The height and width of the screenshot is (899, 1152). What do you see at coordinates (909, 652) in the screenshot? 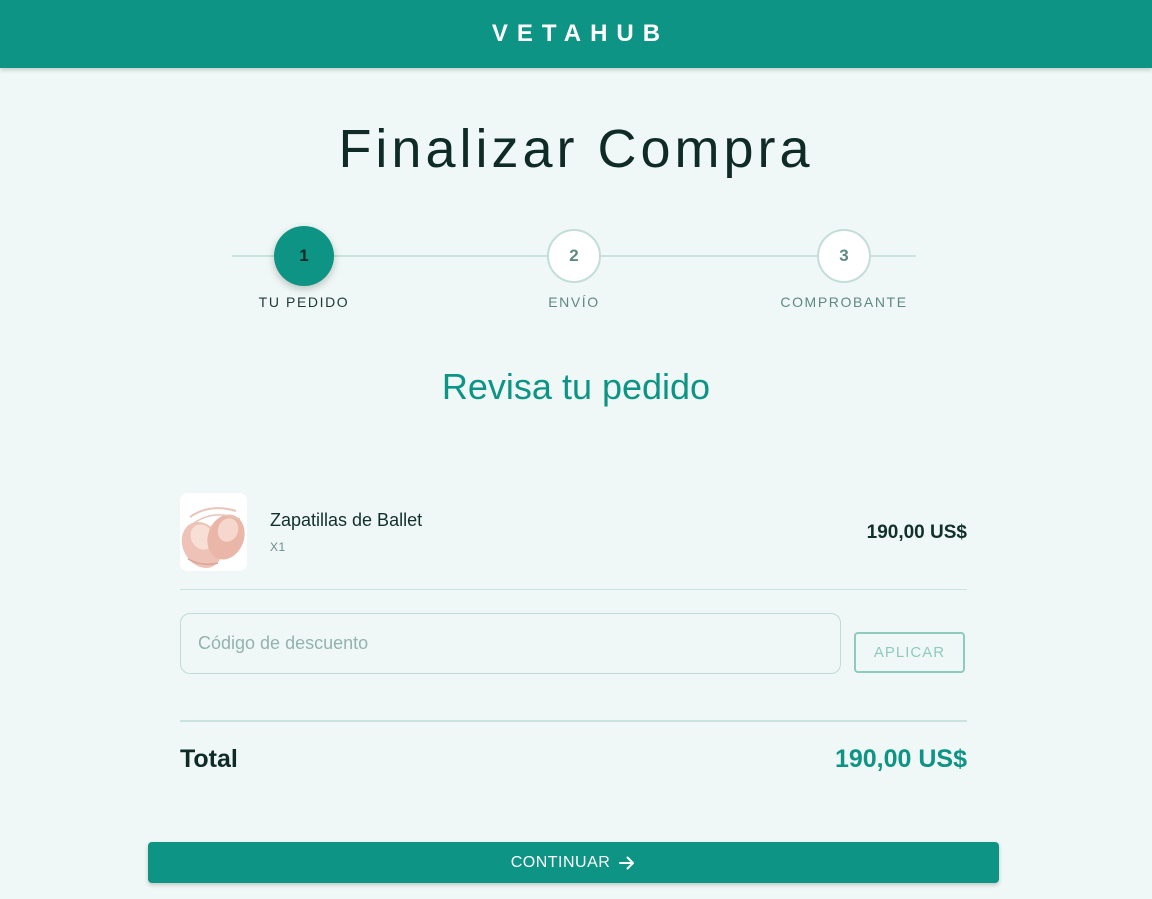
I see `apply-discount-button: APLICAR` at bounding box center [909, 652].